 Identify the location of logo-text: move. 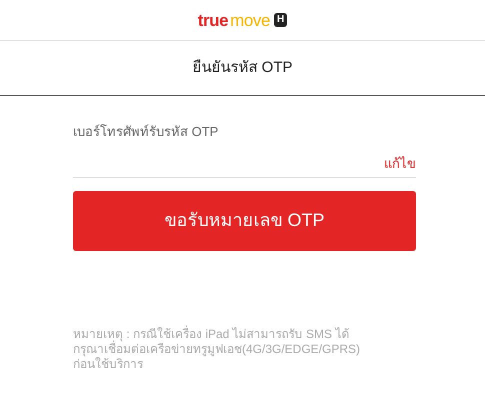
(250, 20).